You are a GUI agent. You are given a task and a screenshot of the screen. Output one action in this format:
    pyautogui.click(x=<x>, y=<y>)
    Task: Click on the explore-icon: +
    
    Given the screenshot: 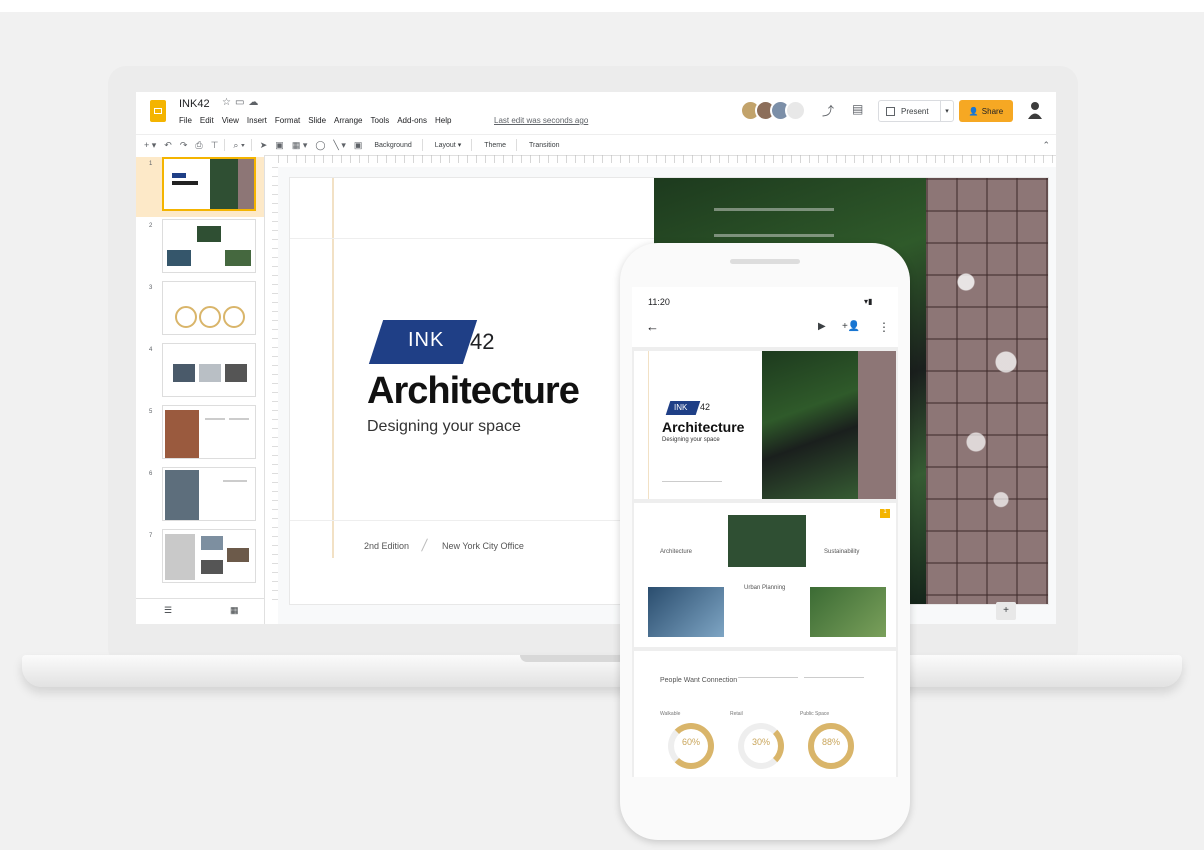 What is the action you would take?
    pyautogui.click(x=1006, y=611)
    